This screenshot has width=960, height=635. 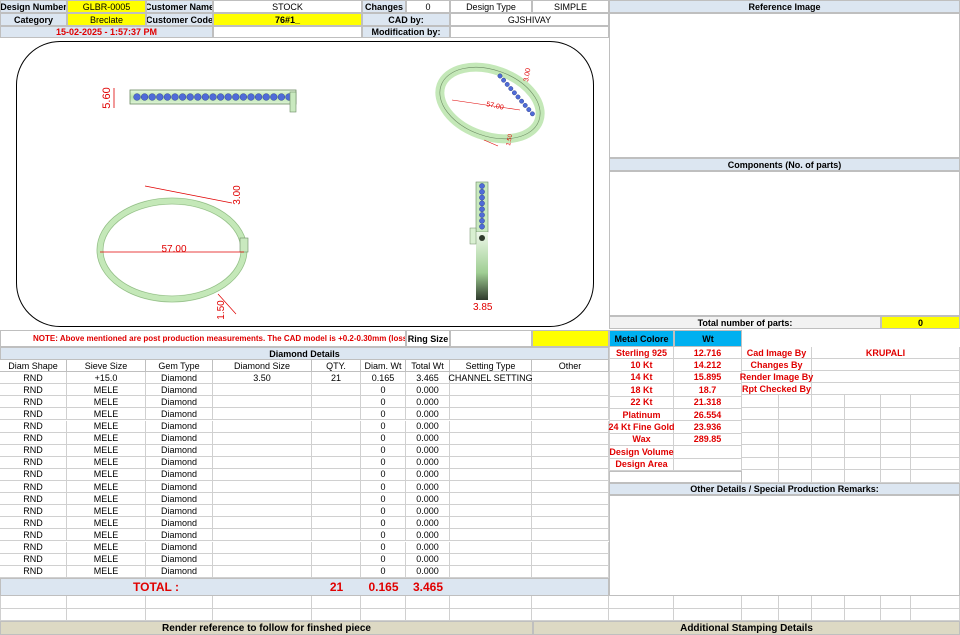 I want to click on diamond-cell: 3.50, so click(x=262, y=378).